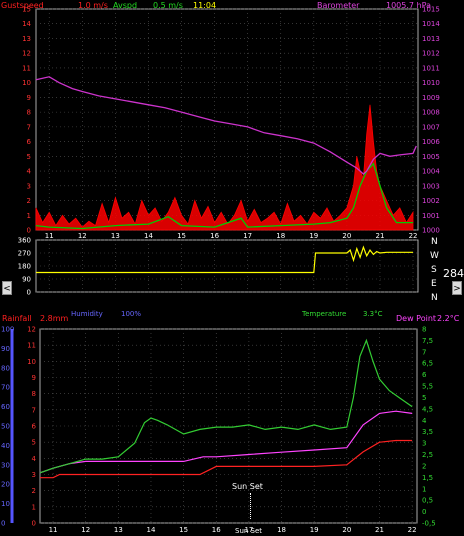  What do you see at coordinates (7, 288) in the screenshot?
I see `scroll-left-button: <` at bounding box center [7, 288].